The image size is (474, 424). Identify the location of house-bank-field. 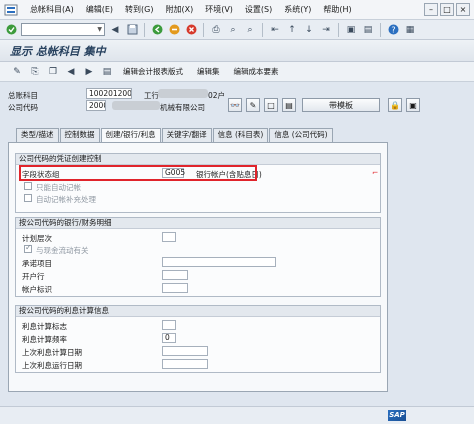
(175, 275).